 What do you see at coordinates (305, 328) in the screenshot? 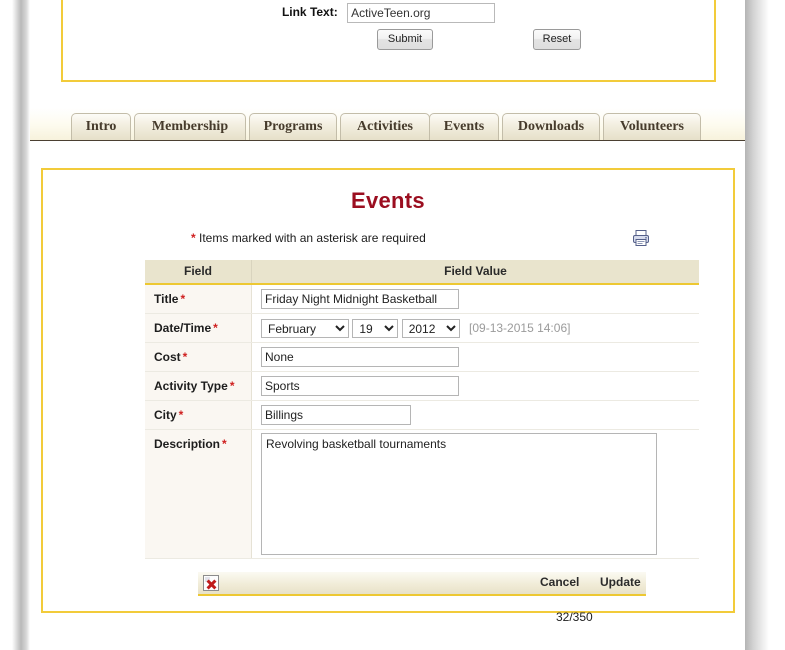
I see `month-select: February` at bounding box center [305, 328].